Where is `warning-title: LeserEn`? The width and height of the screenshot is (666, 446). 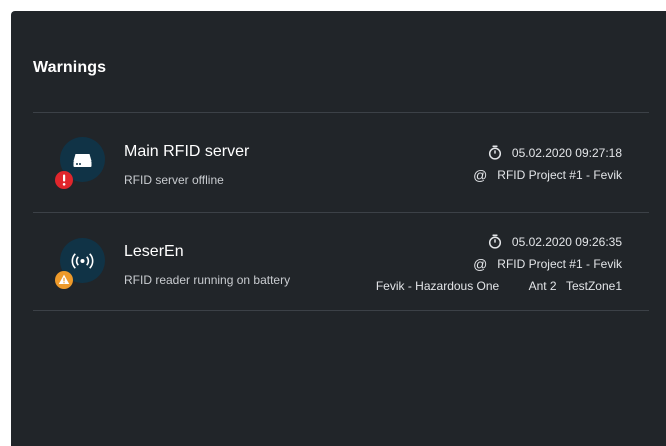
warning-title: LeserEn is located at coordinates (154, 251).